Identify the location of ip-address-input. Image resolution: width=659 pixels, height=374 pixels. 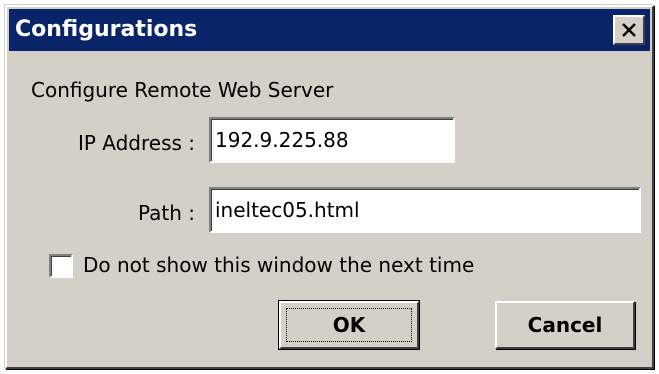
(332, 140).